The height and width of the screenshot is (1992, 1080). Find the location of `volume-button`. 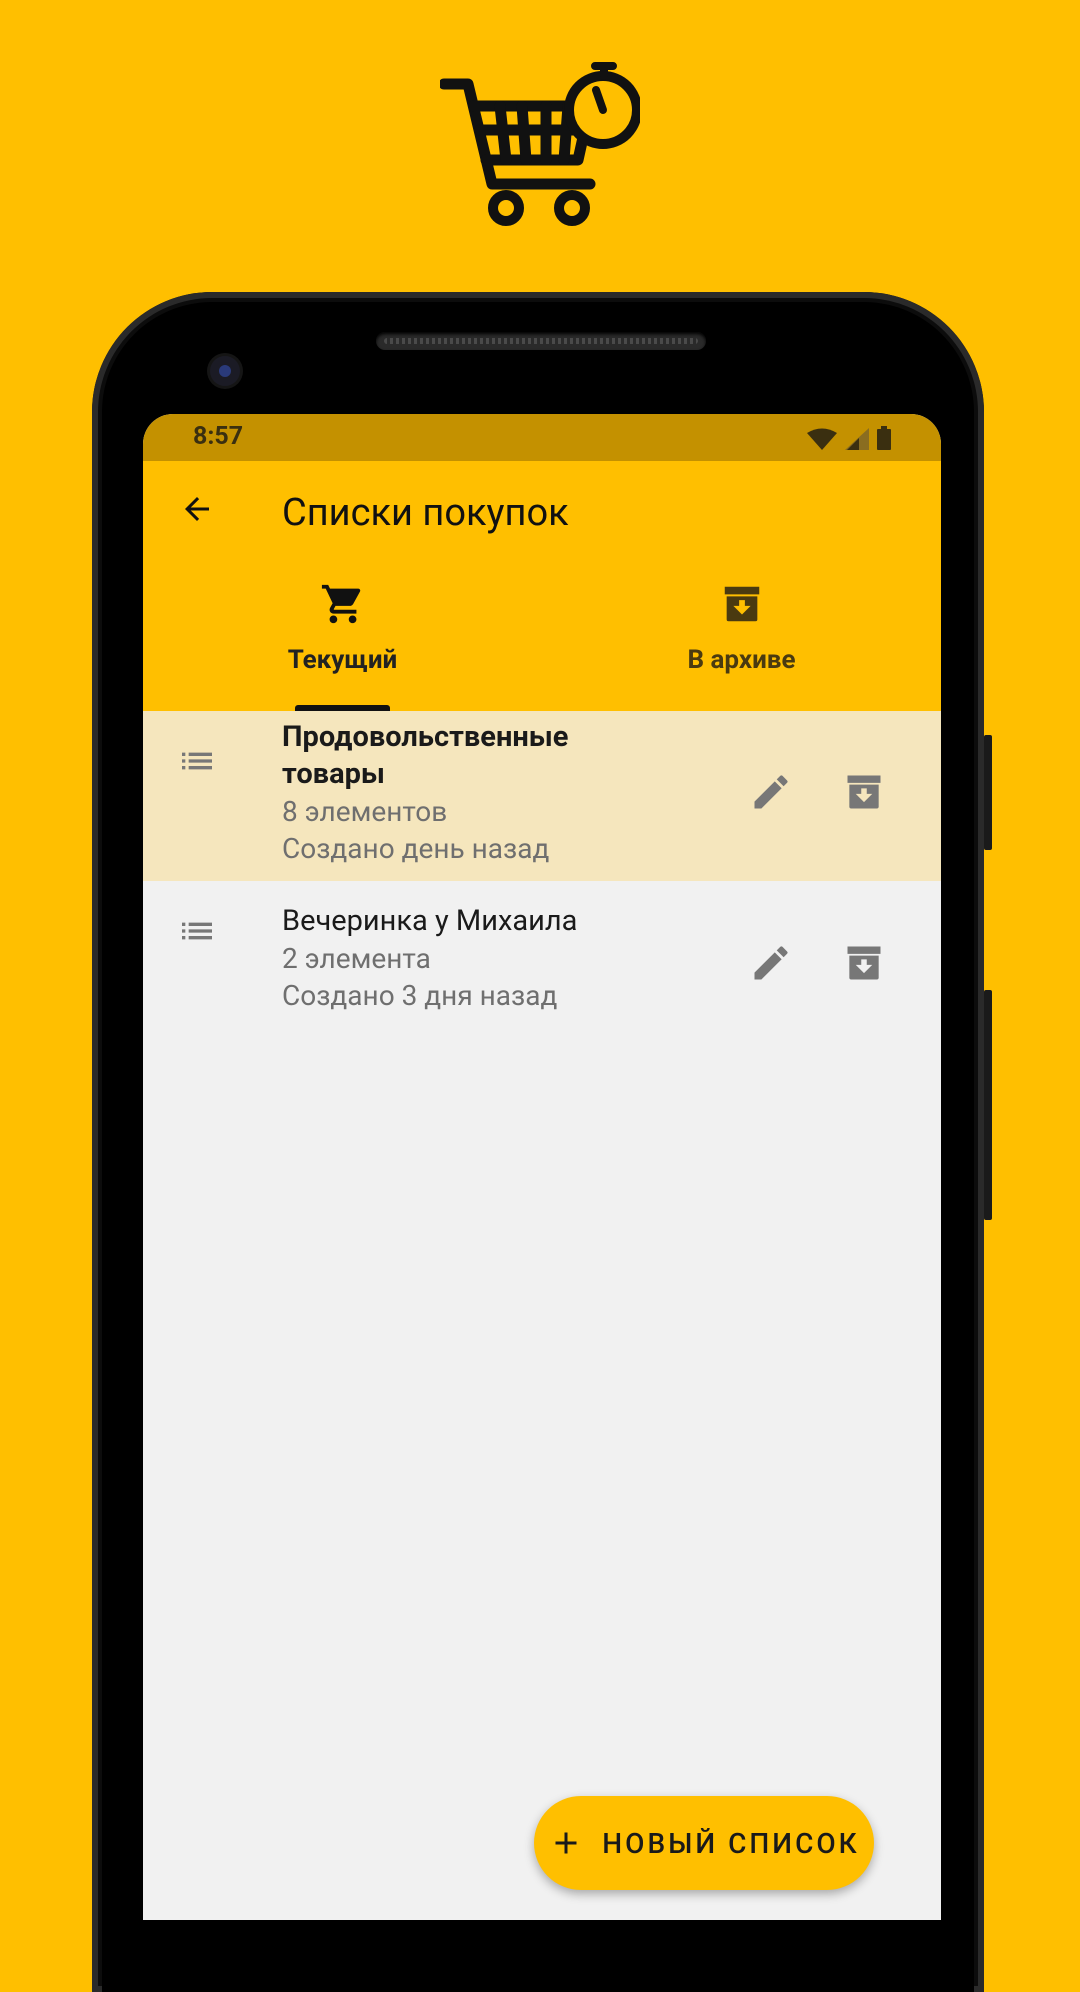

volume-button is located at coordinates (988, 1105).